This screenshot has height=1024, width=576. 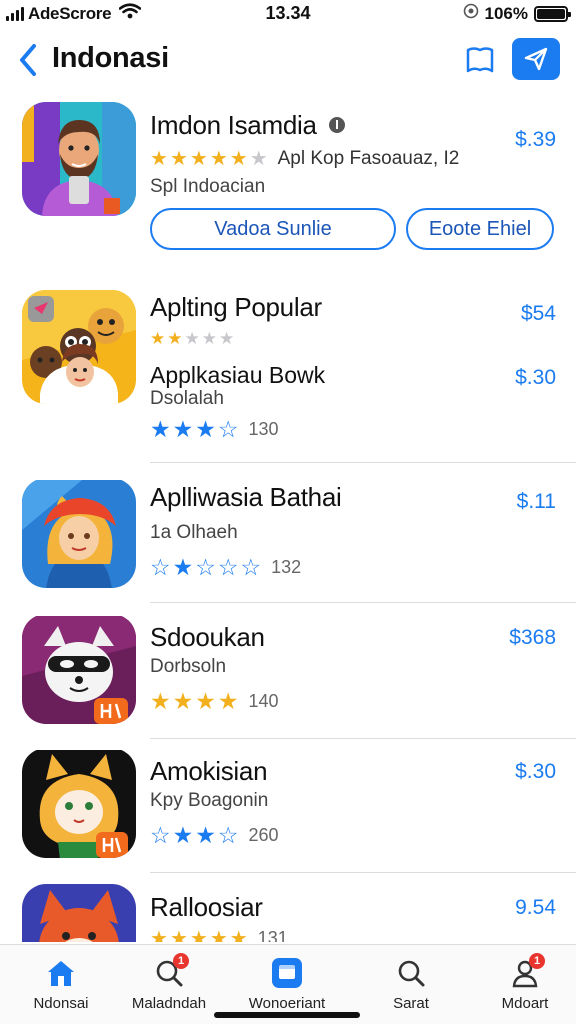 What do you see at coordinates (288, 809) in the screenshot?
I see `list-item: Amokisian $.30 Kpy Boagonin ☆ ★ ★ ☆ 260` at bounding box center [288, 809].